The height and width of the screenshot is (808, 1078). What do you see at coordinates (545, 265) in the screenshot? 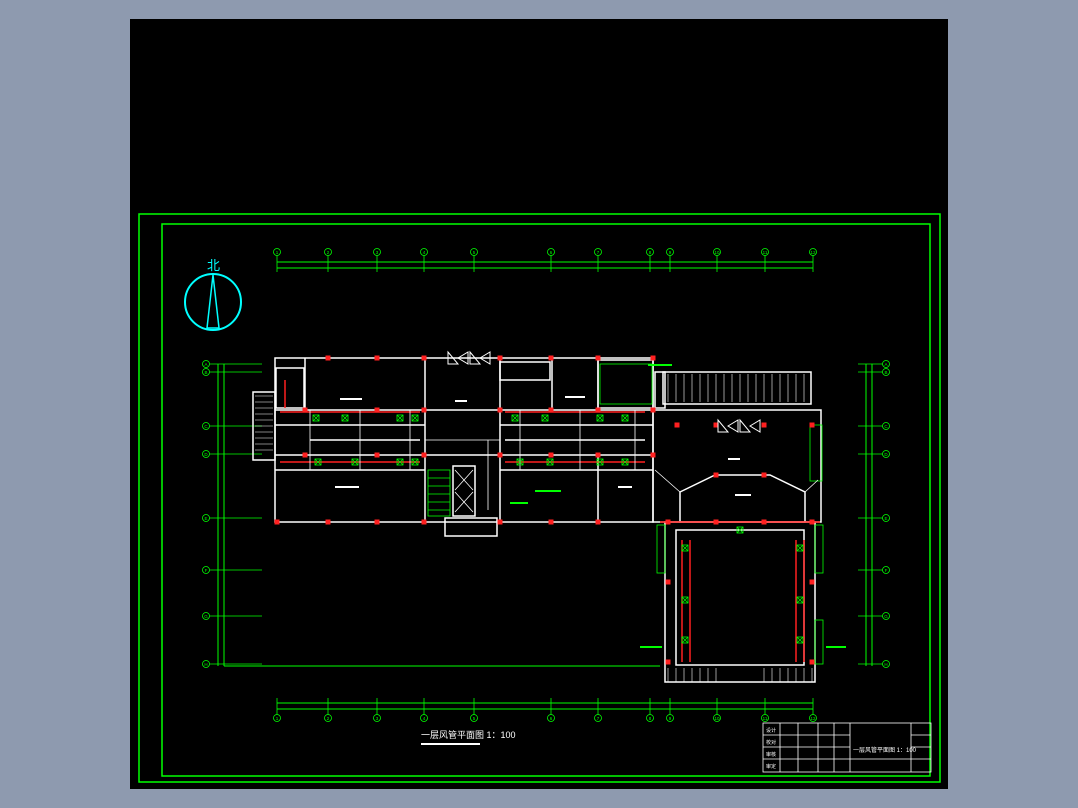
I see `top-dimensions` at bounding box center [545, 265].